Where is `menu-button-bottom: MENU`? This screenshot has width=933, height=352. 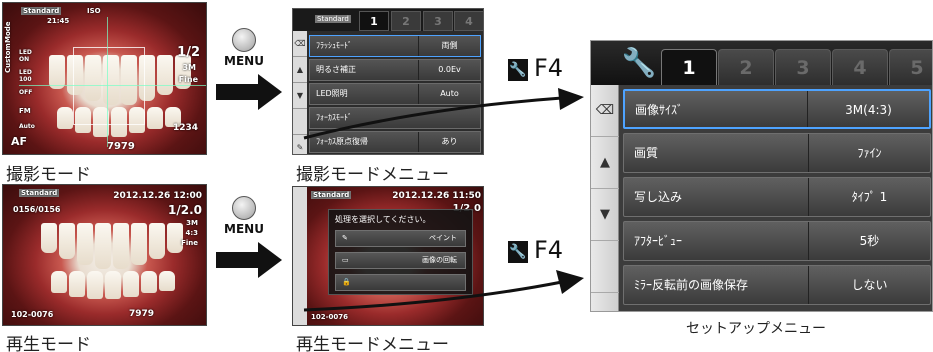 menu-button-bottom: MENU is located at coordinates (244, 216).